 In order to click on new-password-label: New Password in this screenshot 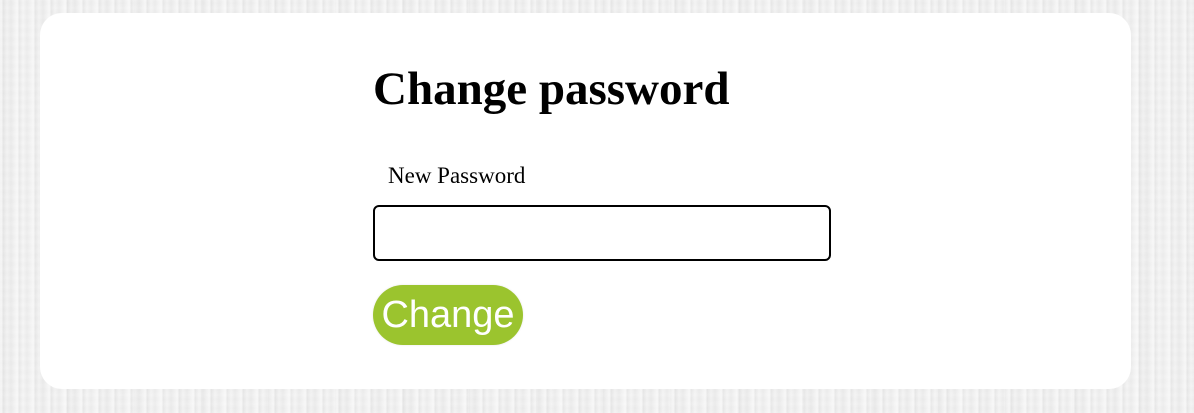, I will do `click(457, 175)`.